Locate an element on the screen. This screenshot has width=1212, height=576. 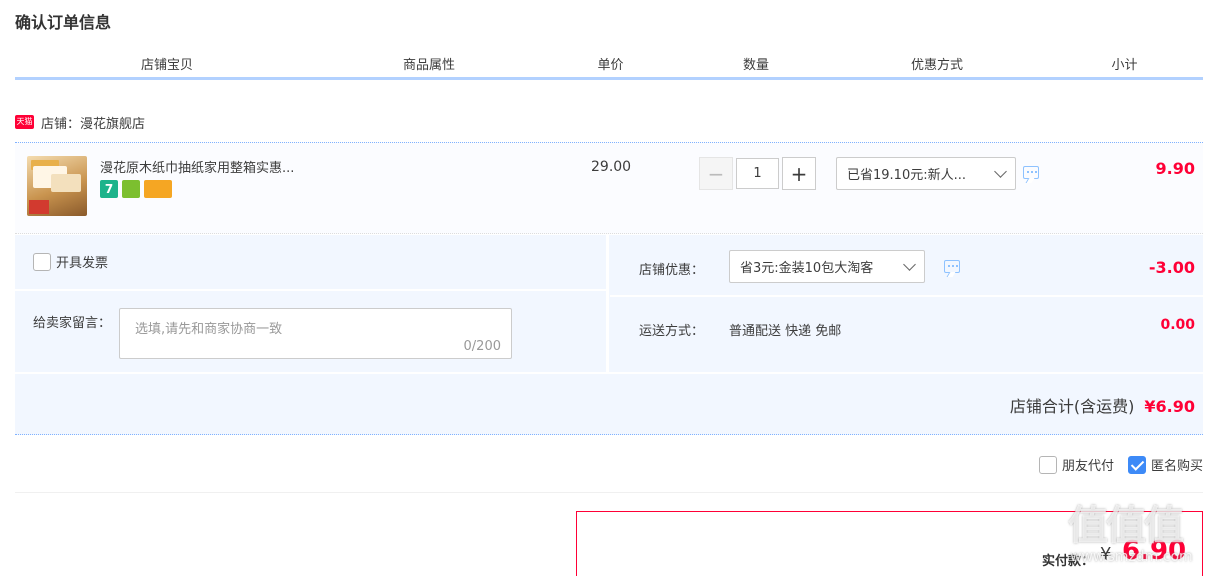
guarantee-icon is located at coordinates (131, 189).